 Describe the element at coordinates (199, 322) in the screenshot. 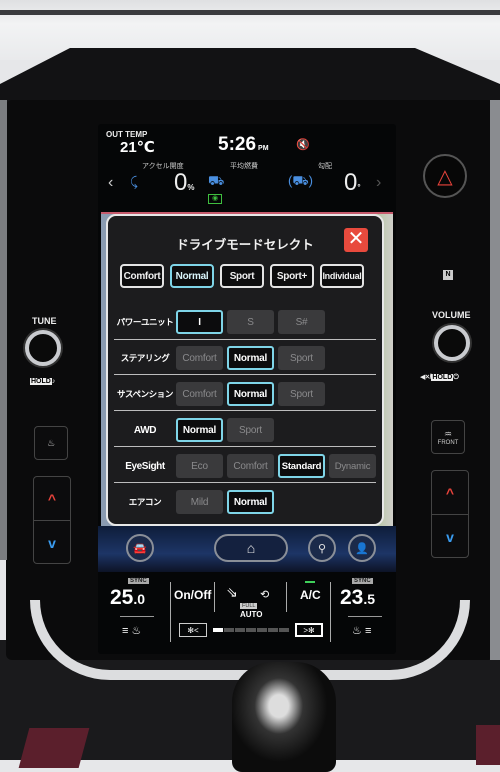

I see `power-unit-i-option: I` at that location.